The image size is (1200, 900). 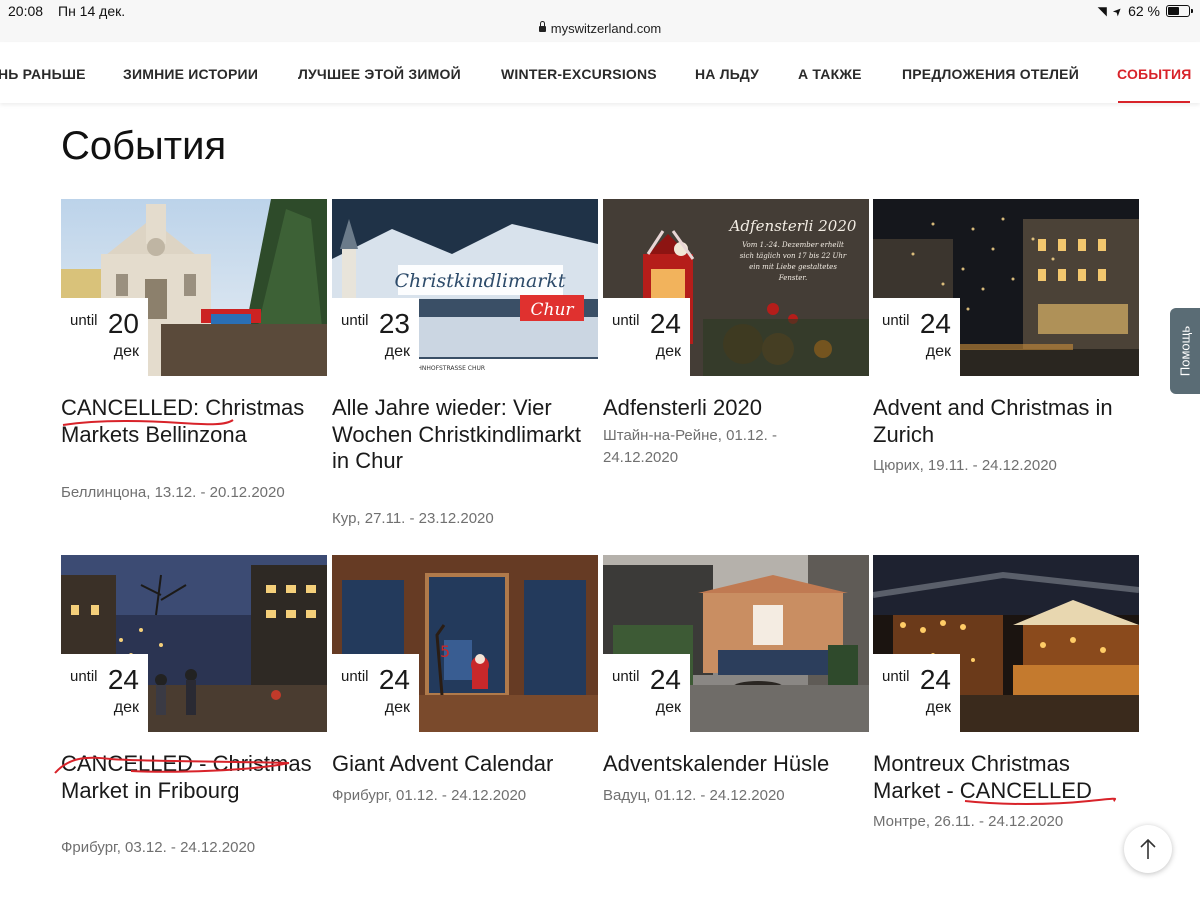 I want to click on badge-day: 23, so click(x=394, y=323).